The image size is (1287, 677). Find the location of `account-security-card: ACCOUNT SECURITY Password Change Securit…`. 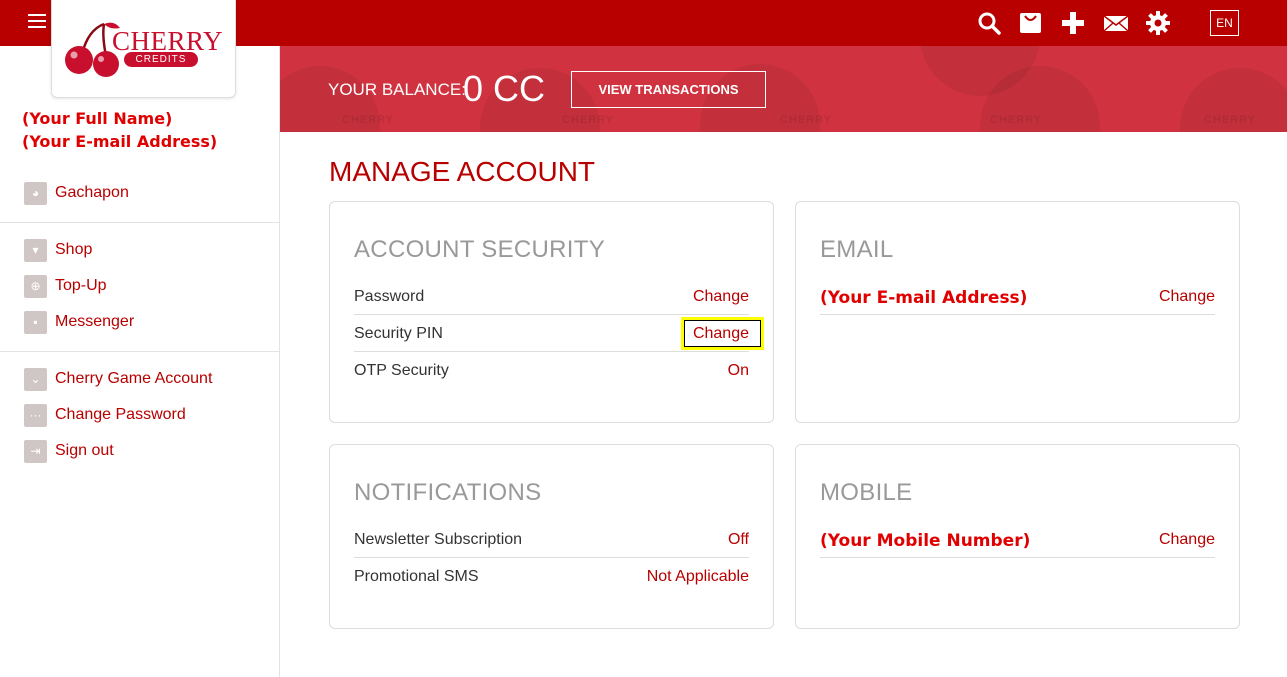

account-security-card: ACCOUNT SECURITY Password Change Securit… is located at coordinates (551, 312).